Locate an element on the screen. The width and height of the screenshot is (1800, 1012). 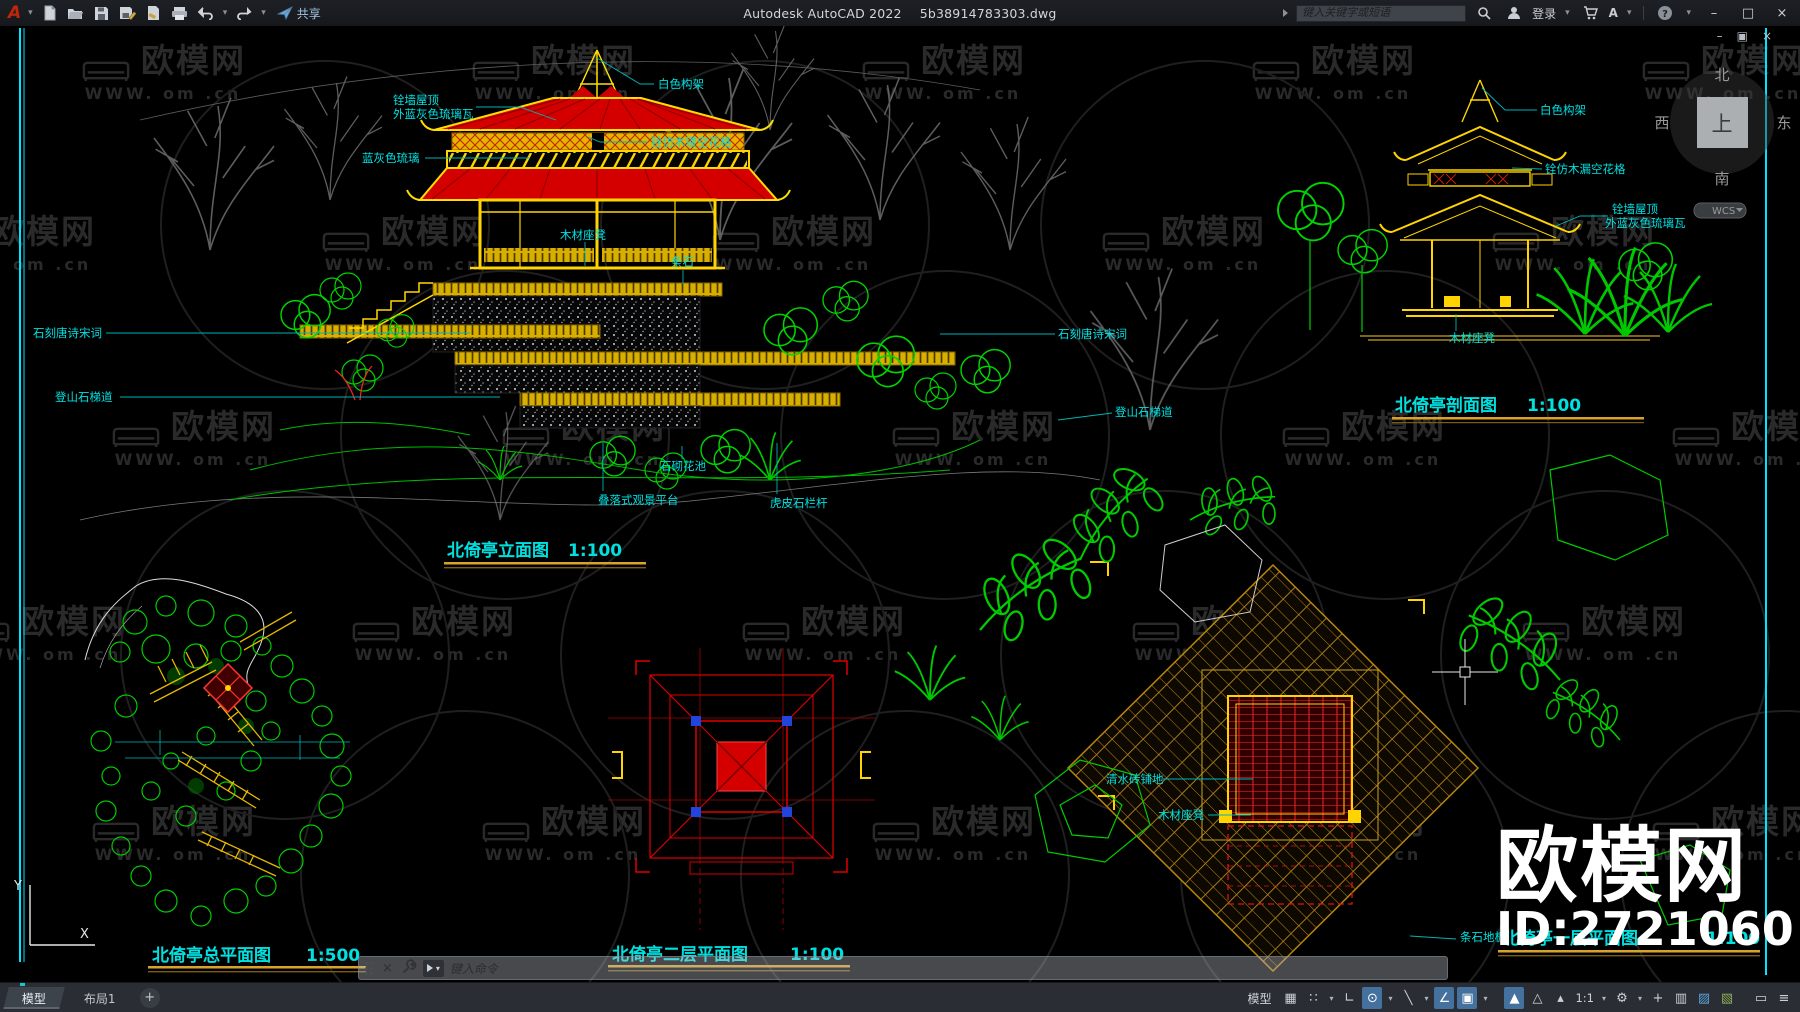
svg-text: 北倚亭总平面图 is located at coordinates (211, 955).